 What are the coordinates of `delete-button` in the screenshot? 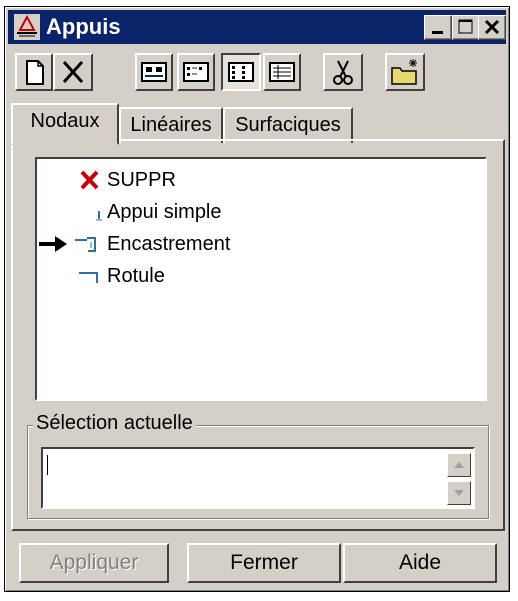 It's located at (73, 72).